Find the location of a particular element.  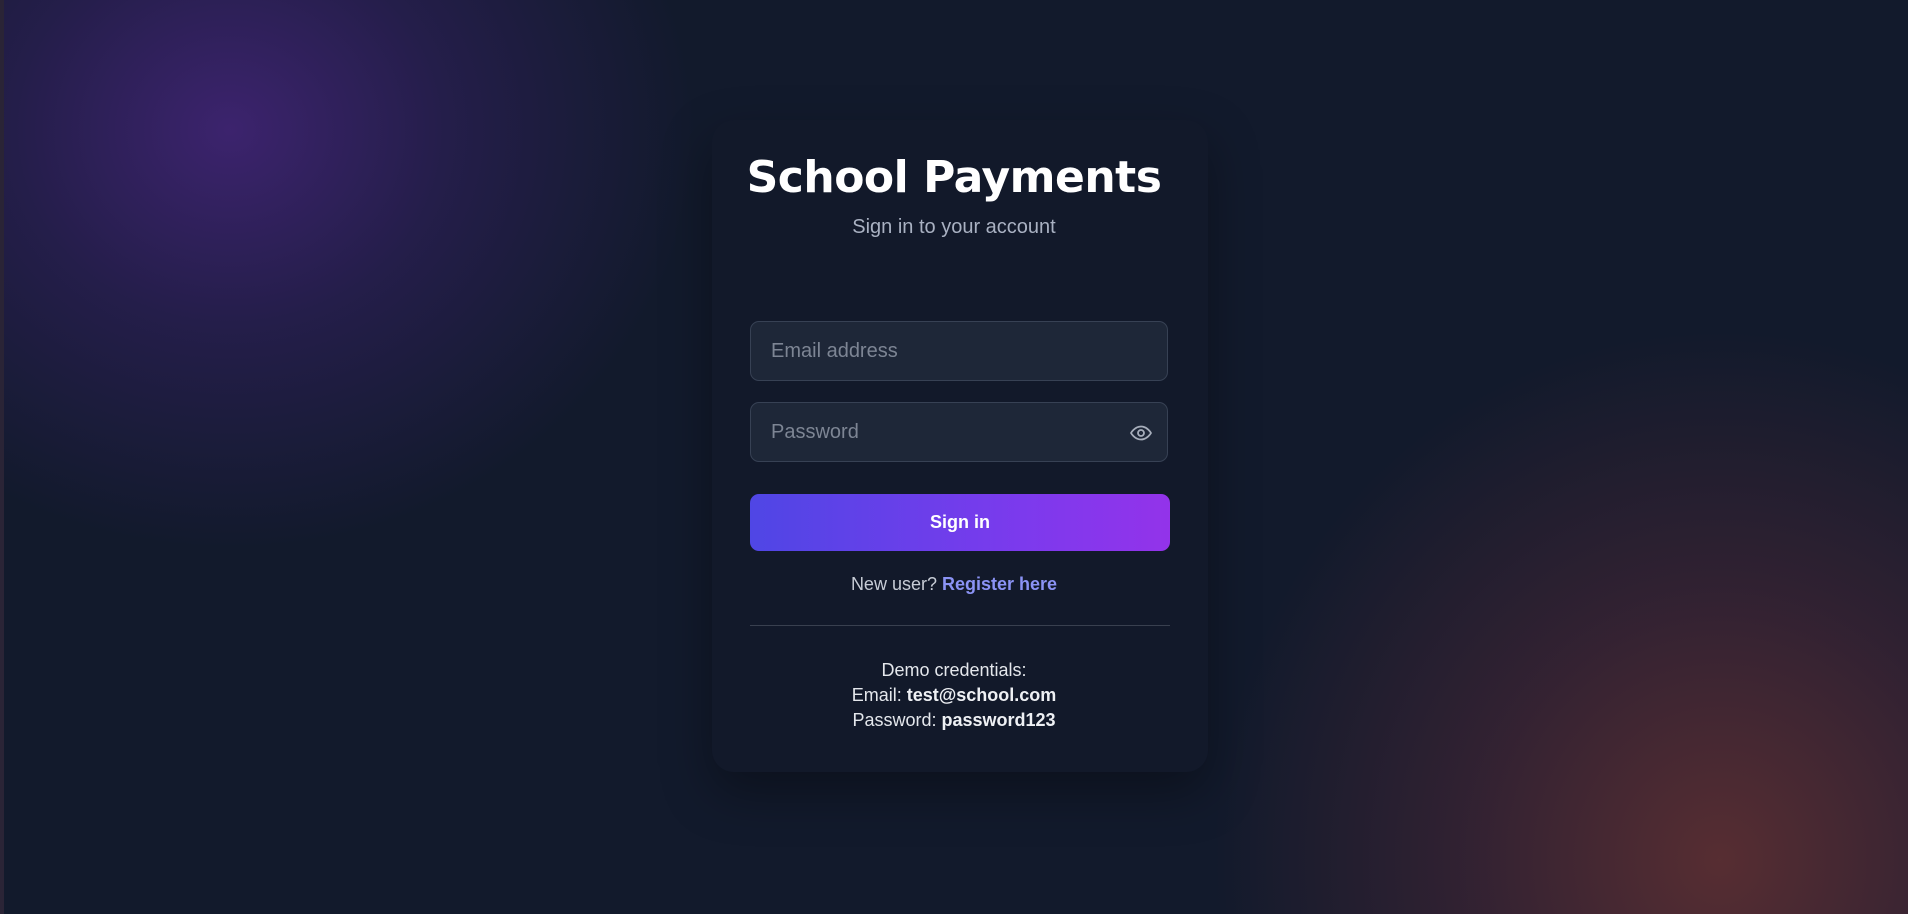

register-prompt: New user? Register here is located at coordinates (954, 584).